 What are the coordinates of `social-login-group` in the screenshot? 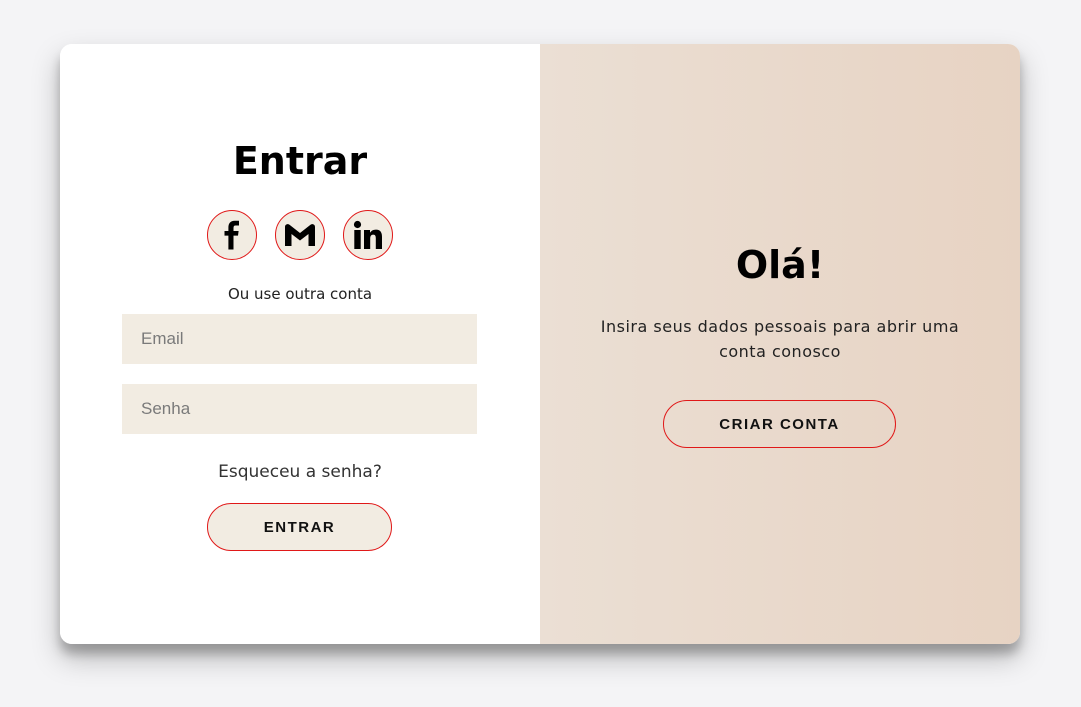 It's located at (300, 235).